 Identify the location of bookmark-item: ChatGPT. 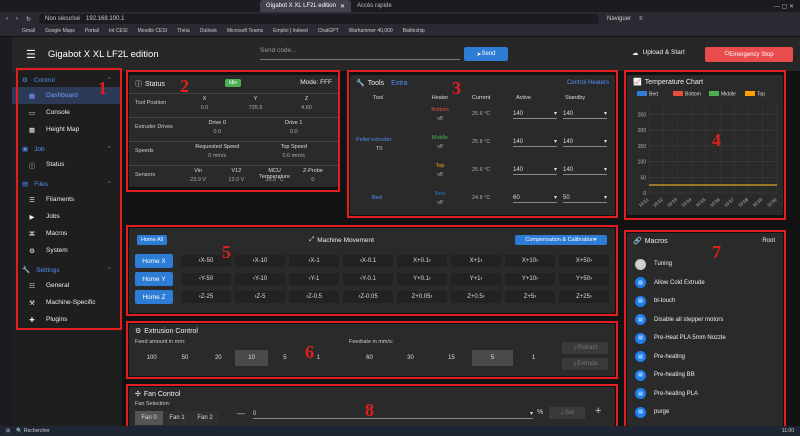
(328, 31).